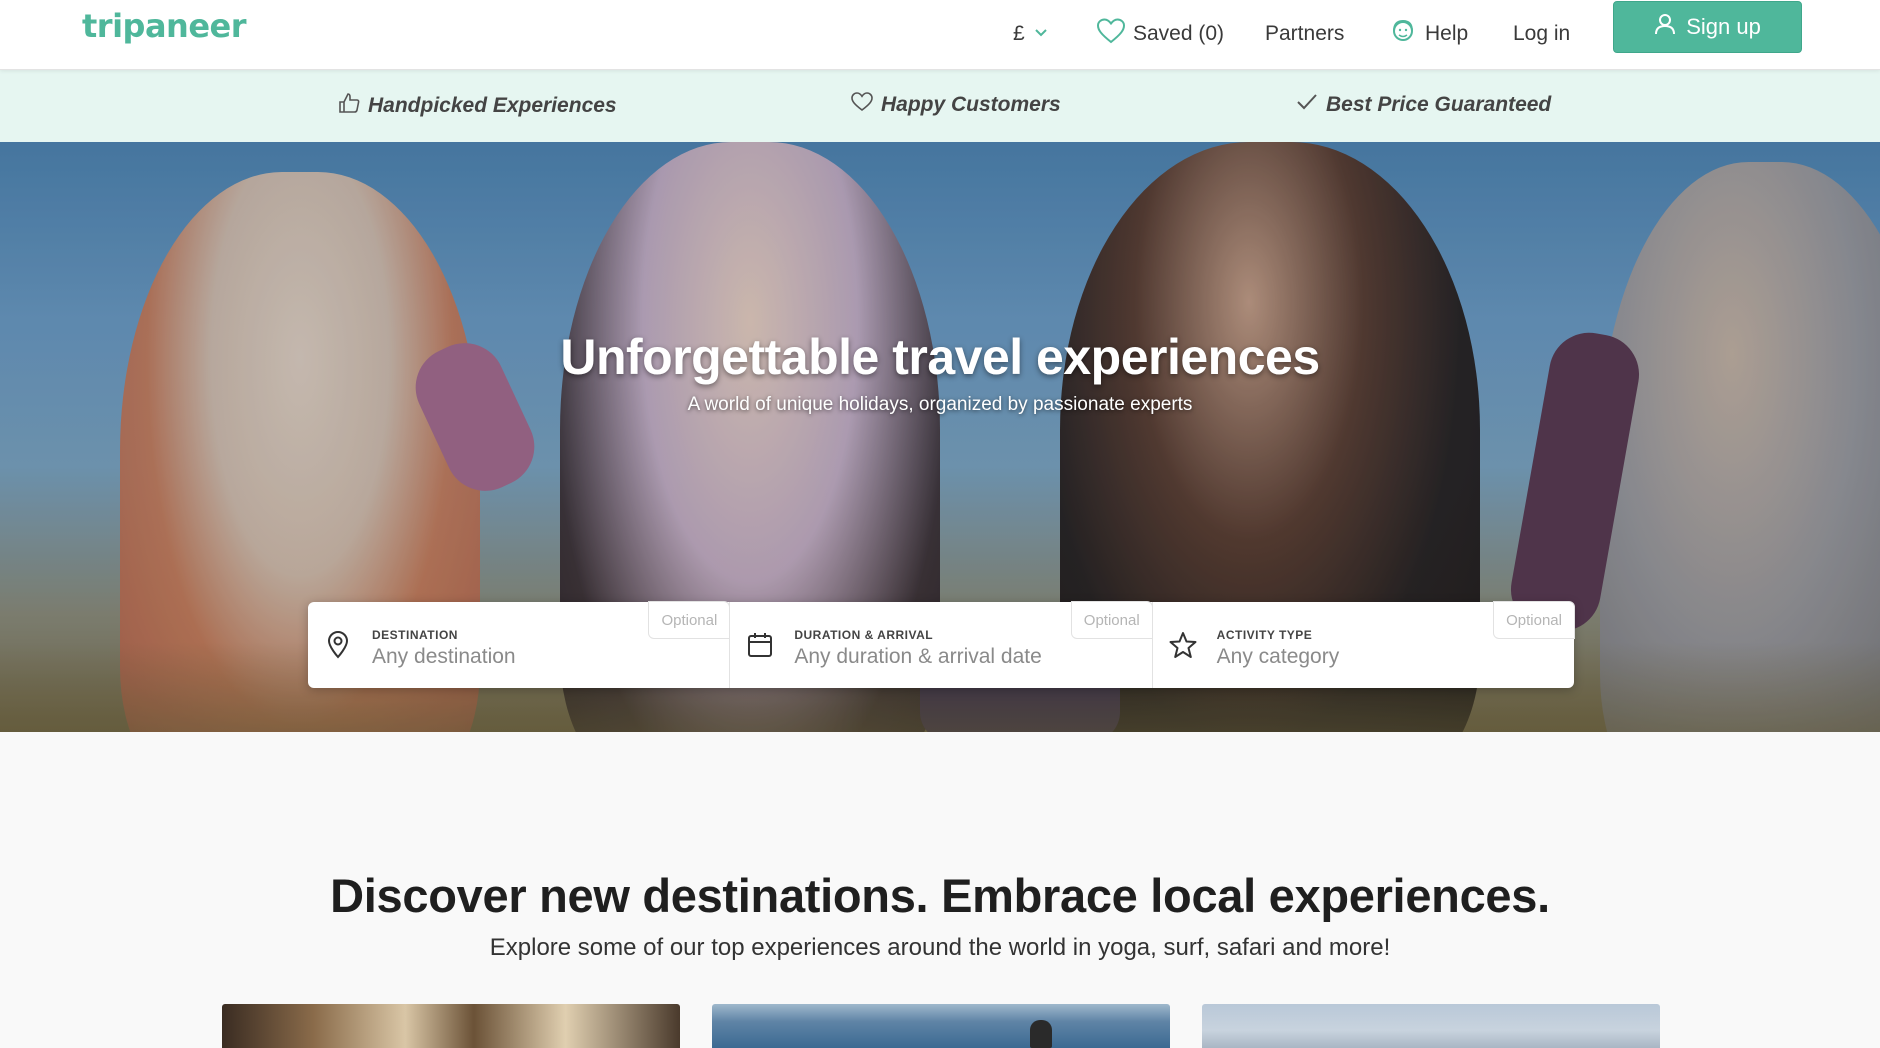  What do you see at coordinates (1364, 644) in the screenshot?
I see `activity-type-field: ACTIVITY TYPE Any category Optional` at bounding box center [1364, 644].